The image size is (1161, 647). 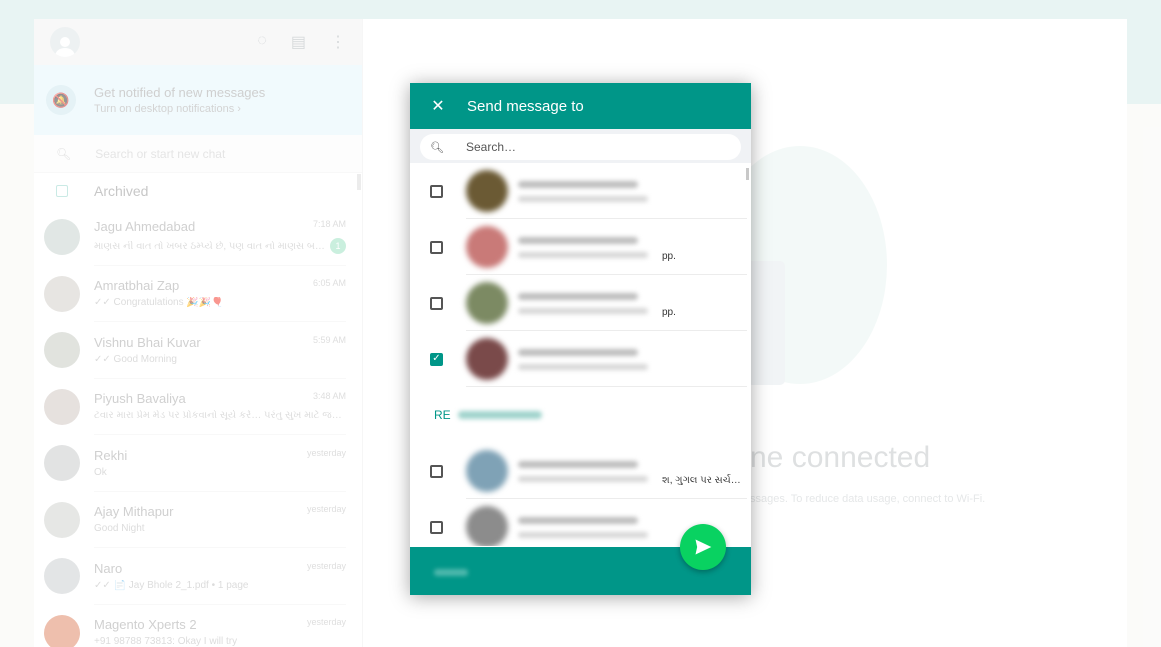 I want to click on close-icon: ✕, so click(x=438, y=106).